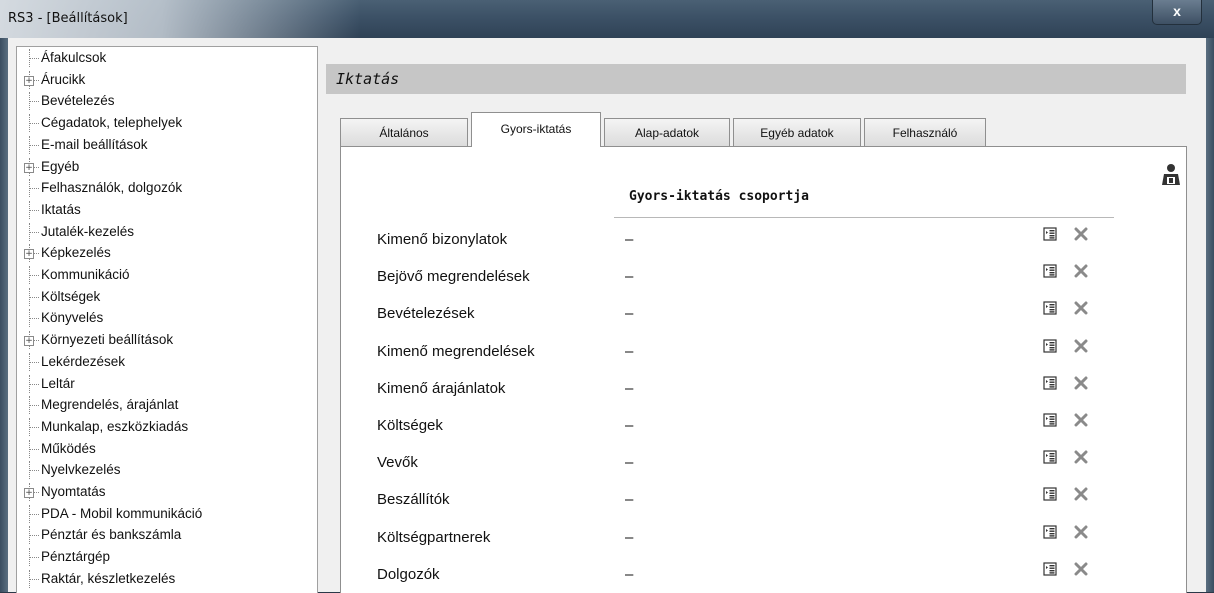 Image resolution: width=1214 pixels, height=593 pixels. What do you see at coordinates (1177, 12) in the screenshot?
I see `close-button: x` at bounding box center [1177, 12].